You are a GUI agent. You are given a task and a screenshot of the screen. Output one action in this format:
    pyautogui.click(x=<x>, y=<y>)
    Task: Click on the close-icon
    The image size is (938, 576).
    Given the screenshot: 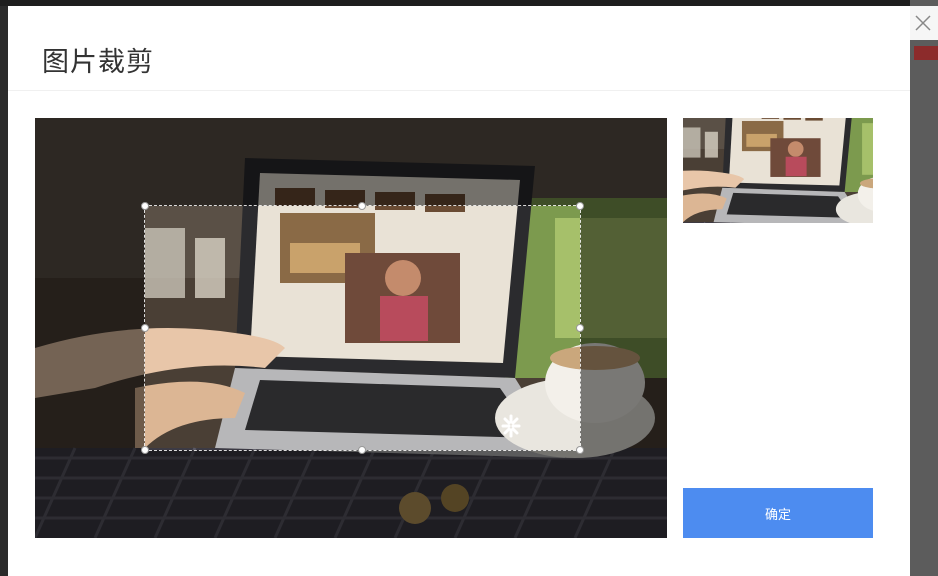 What is the action you would take?
    pyautogui.click(x=923, y=23)
    